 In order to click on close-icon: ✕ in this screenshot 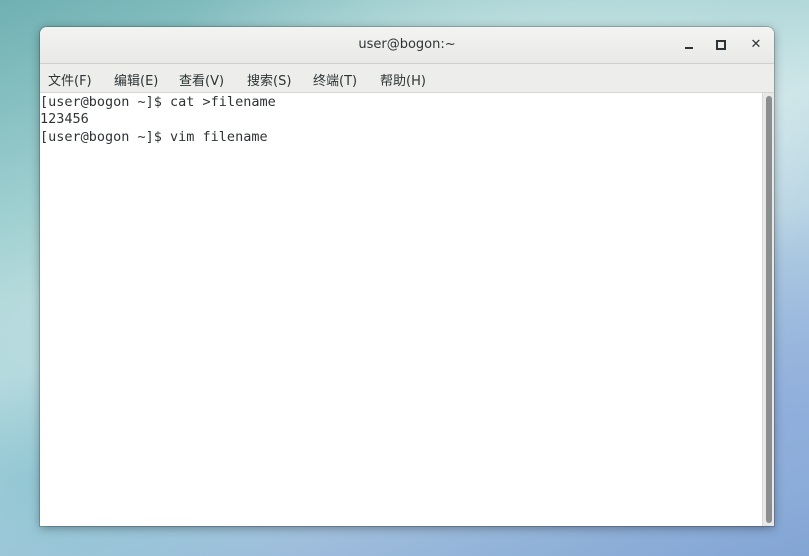, I will do `click(756, 44)`.